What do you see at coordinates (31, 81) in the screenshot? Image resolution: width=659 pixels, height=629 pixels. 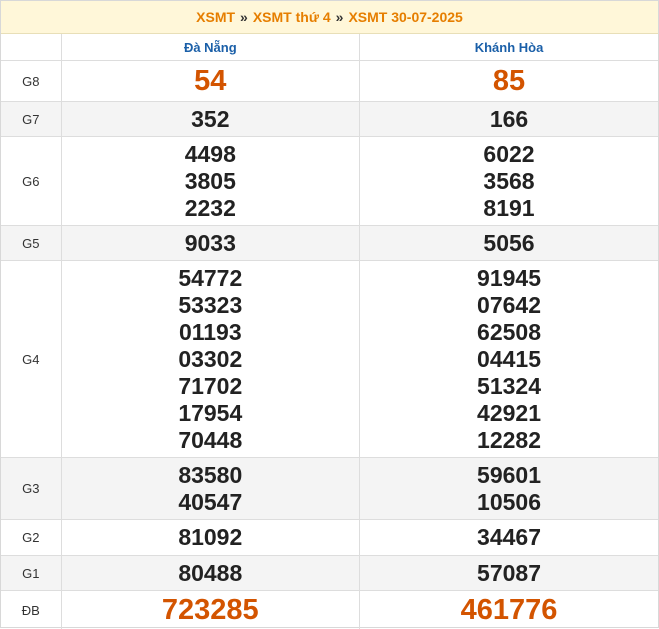 I see `prize-label: G8` at bounding box center [31, 81].